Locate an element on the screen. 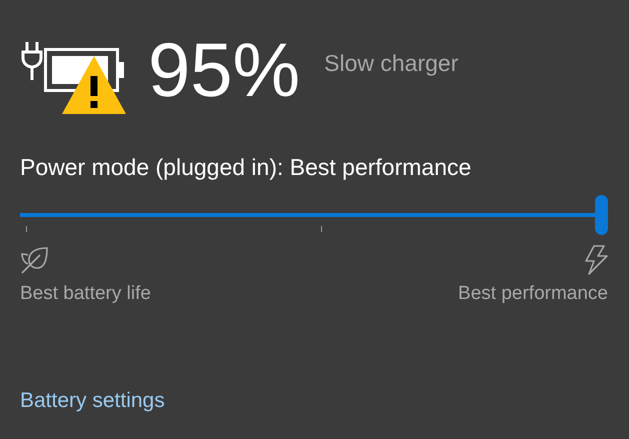 The height and width of the screenshot is (439, 629). slider-max-label: Best performance is located at coordinates (533, 294).